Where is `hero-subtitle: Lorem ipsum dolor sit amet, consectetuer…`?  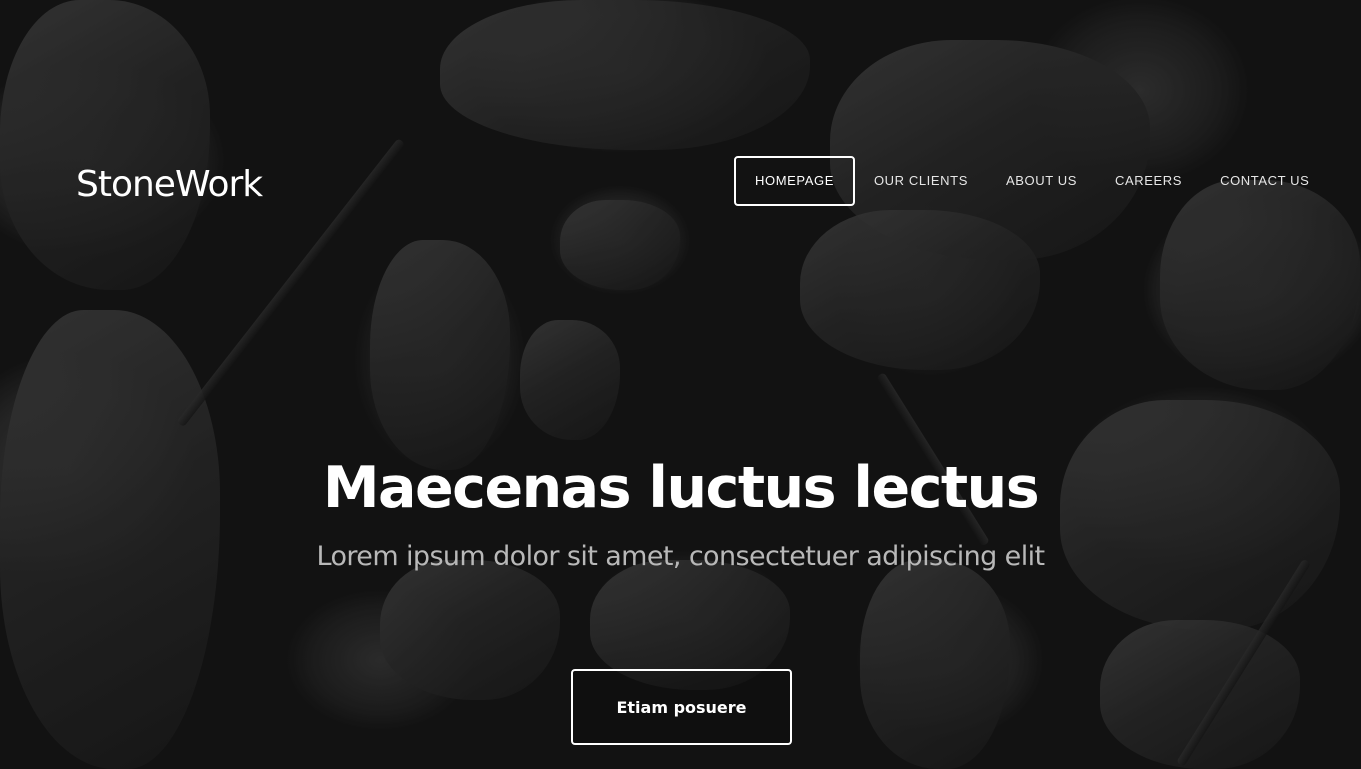
hero-subtitle: Lorem ipsum dolor sit amet, consectetuer… is located at coordinates (681, 556).